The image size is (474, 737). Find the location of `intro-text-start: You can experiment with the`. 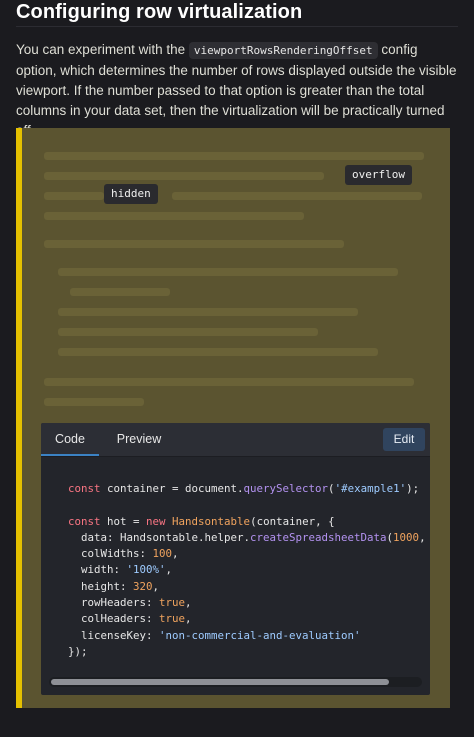

intro-text-start: You can experiment with the is located at coordinates (102, 49).